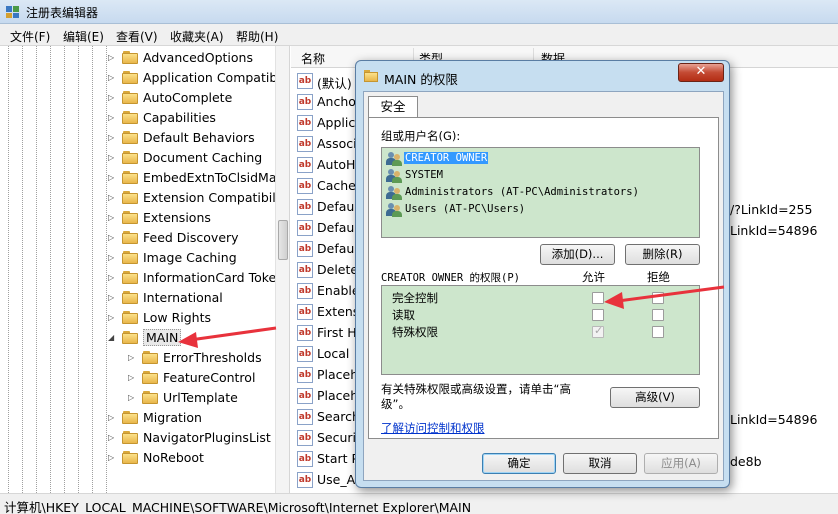 The width and height of the screenshot is (838, 514). Describe the element at coordinates (210, 277) in the screenshot. I see `tree-item-label: InformationCard Toke` at that location.